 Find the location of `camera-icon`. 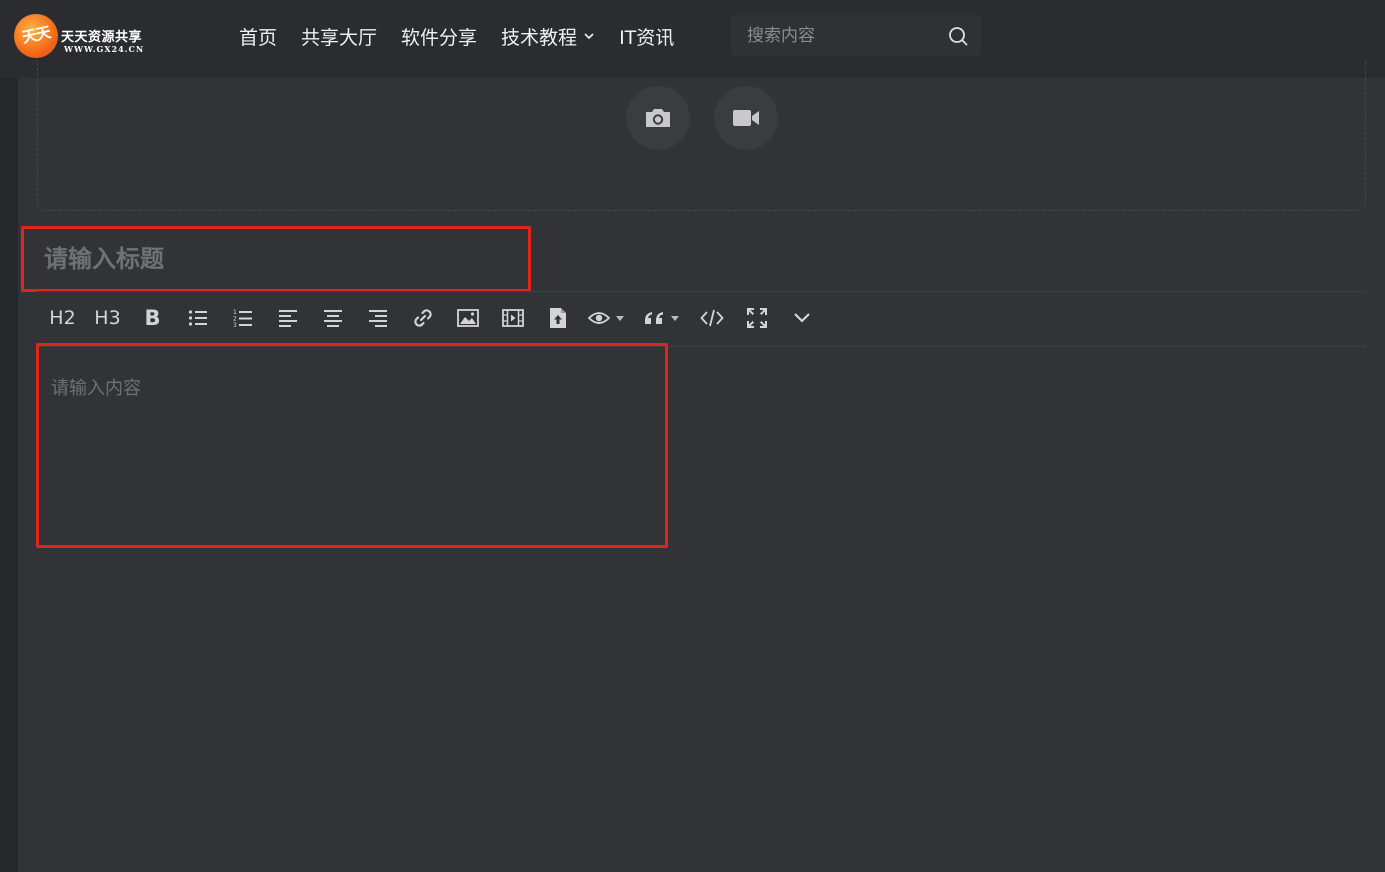

camera-icon is located at coordinates (658, 118).